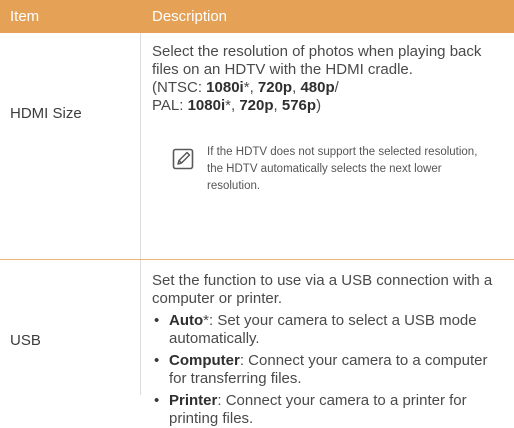  What do you see at coordinates (183, 159) in the screenshot?
I see `note-pencil-icon` at bounding box center [183, 159].